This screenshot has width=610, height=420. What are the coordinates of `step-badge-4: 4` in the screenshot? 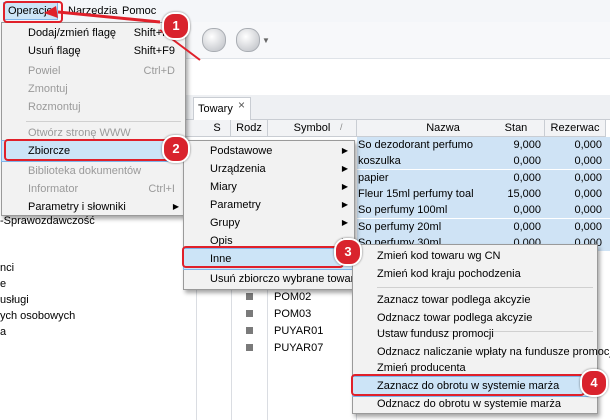 It's located at (594, 383).